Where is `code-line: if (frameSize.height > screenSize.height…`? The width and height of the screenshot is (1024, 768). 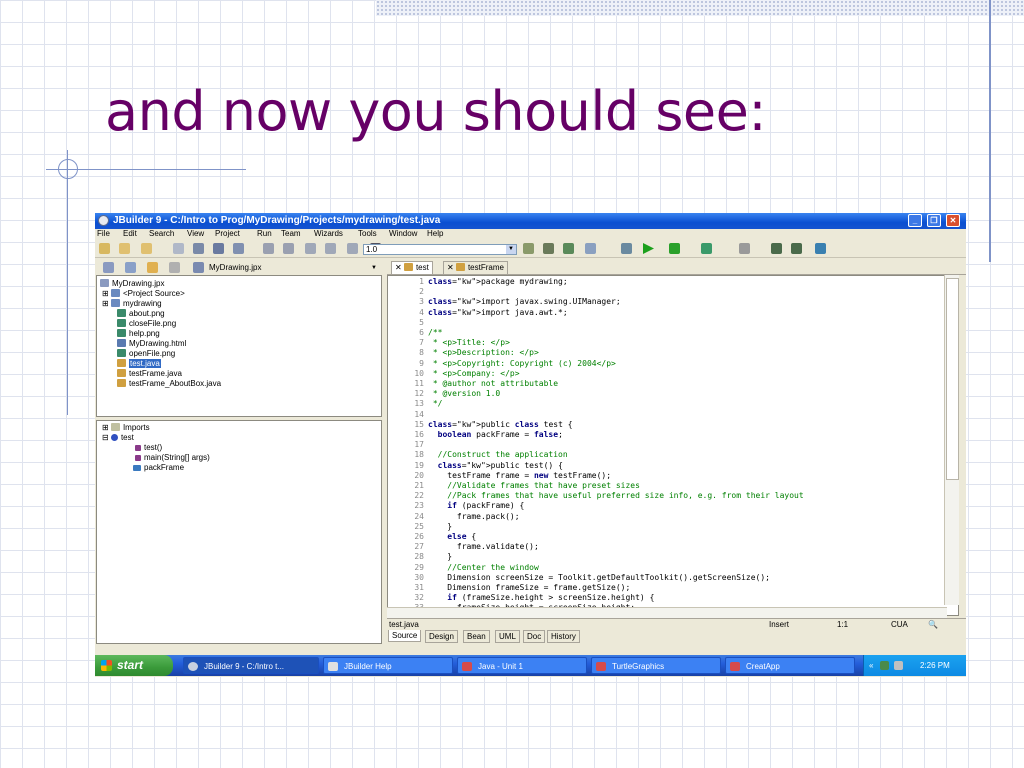
code-line: if (frameSize.height > screenSize.height… is located at coordinates (541, 598).